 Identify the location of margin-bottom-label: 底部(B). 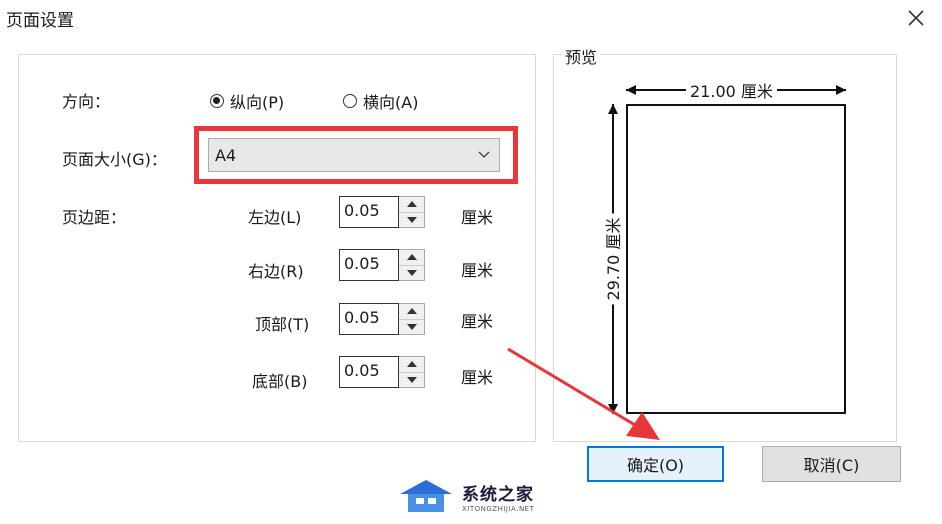
(280, 381).